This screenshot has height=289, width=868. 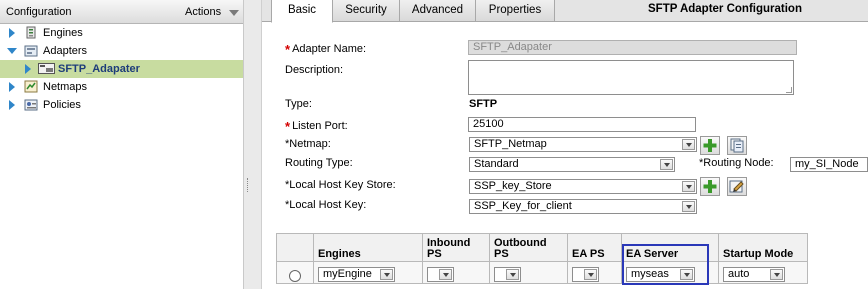 What do you see at coordinates (295, 276) in the screenshot?
I see `row-select-radio` at bounding box center [295, 276].